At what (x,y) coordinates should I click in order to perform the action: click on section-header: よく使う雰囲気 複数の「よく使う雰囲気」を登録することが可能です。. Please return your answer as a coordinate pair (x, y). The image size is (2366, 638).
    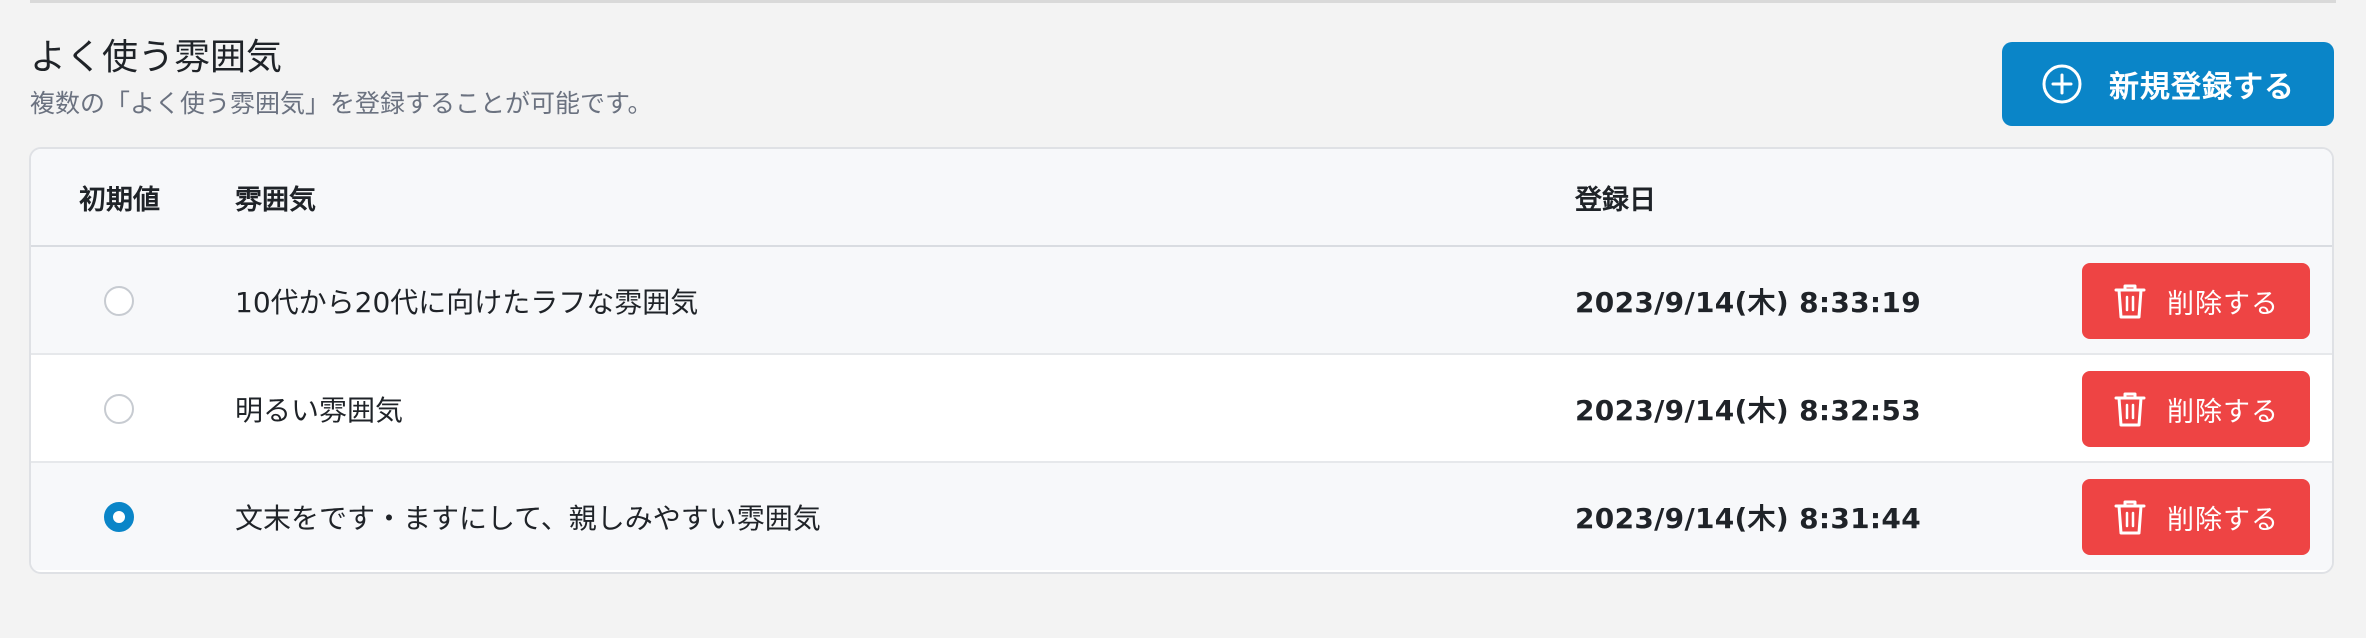
    Looking at the image, I should click on (341, 78).